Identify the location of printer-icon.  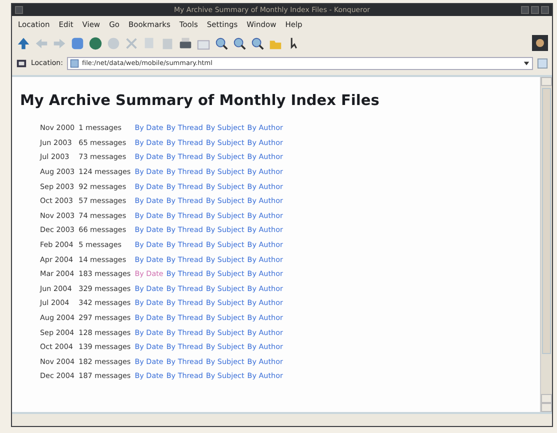
(185, 43).